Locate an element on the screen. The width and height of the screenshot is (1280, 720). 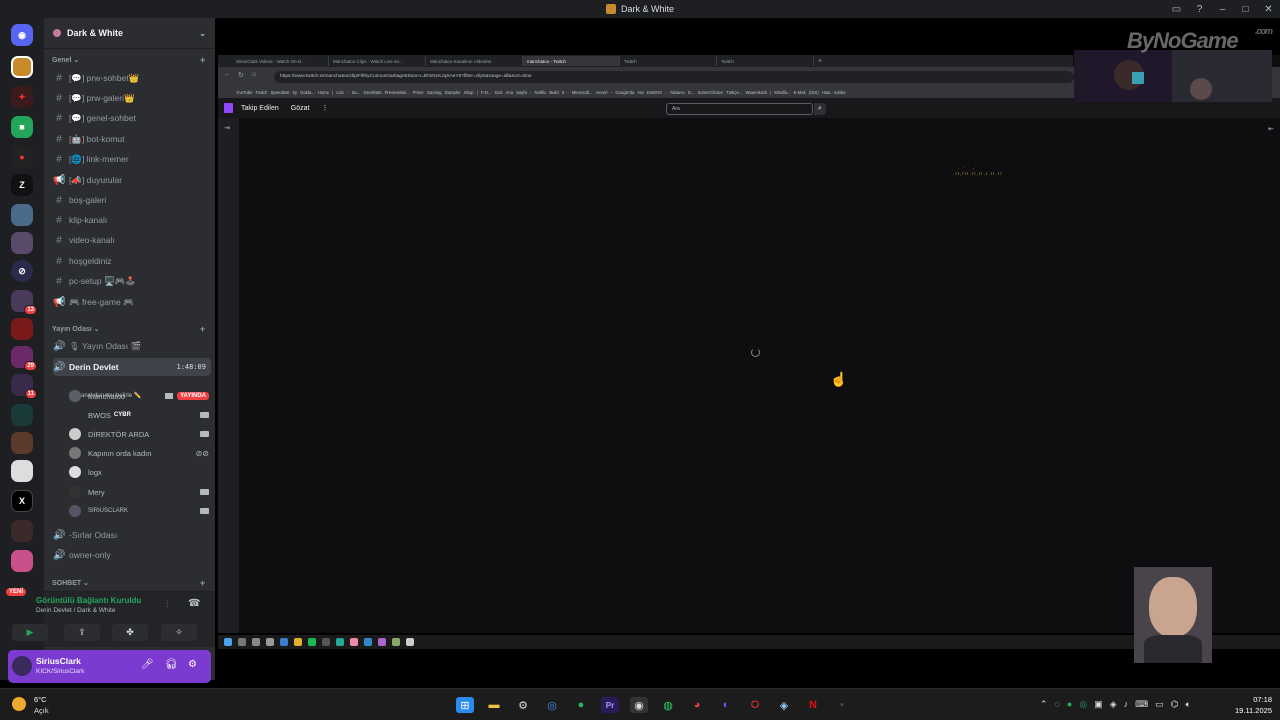
app-icon: ◎ is located at coordinates (552, 705).